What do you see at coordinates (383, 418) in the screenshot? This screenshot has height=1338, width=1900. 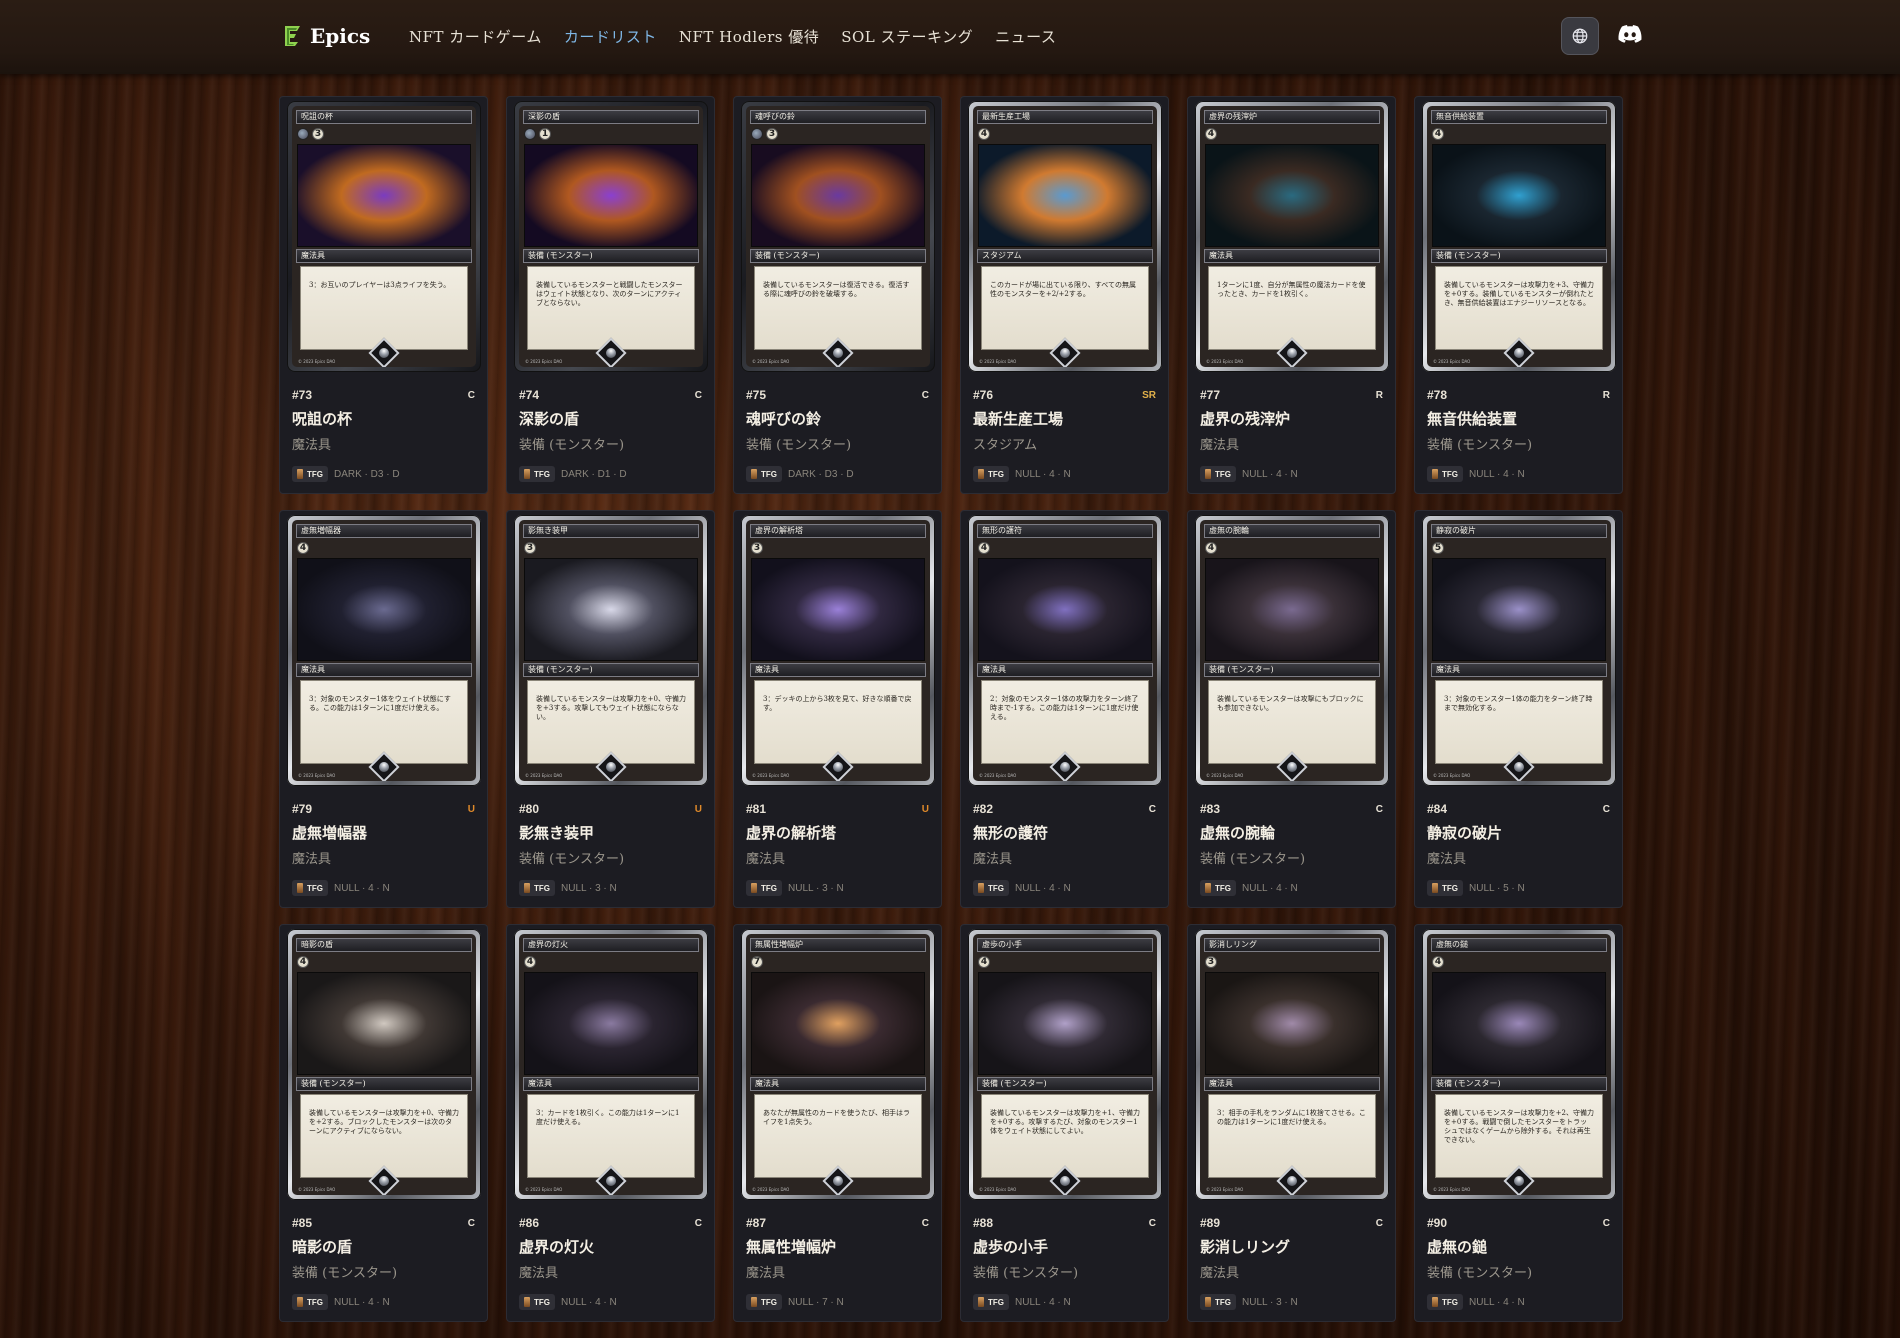 I see `card-name: 呪詛の杯` at bounding box center [383, 418].